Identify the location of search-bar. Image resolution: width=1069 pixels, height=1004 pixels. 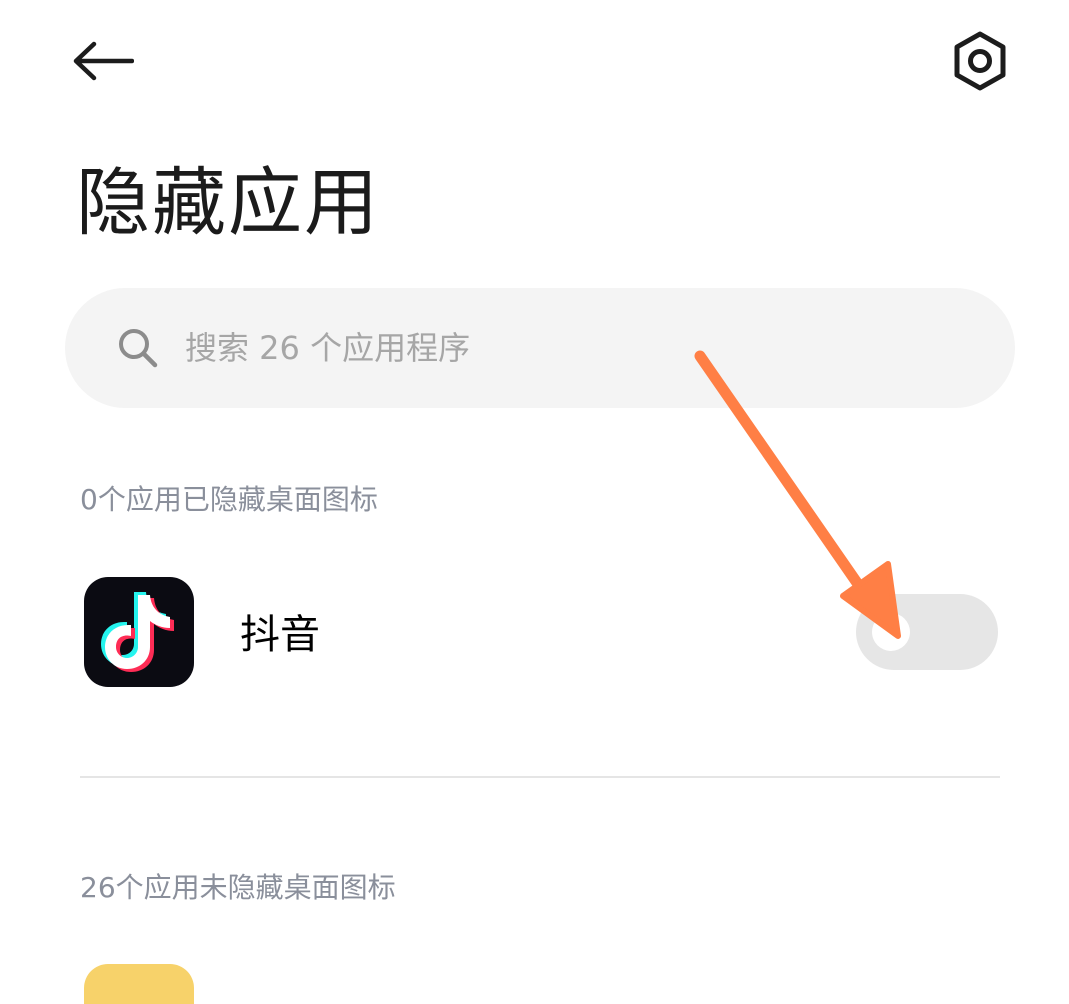
(540, 348).